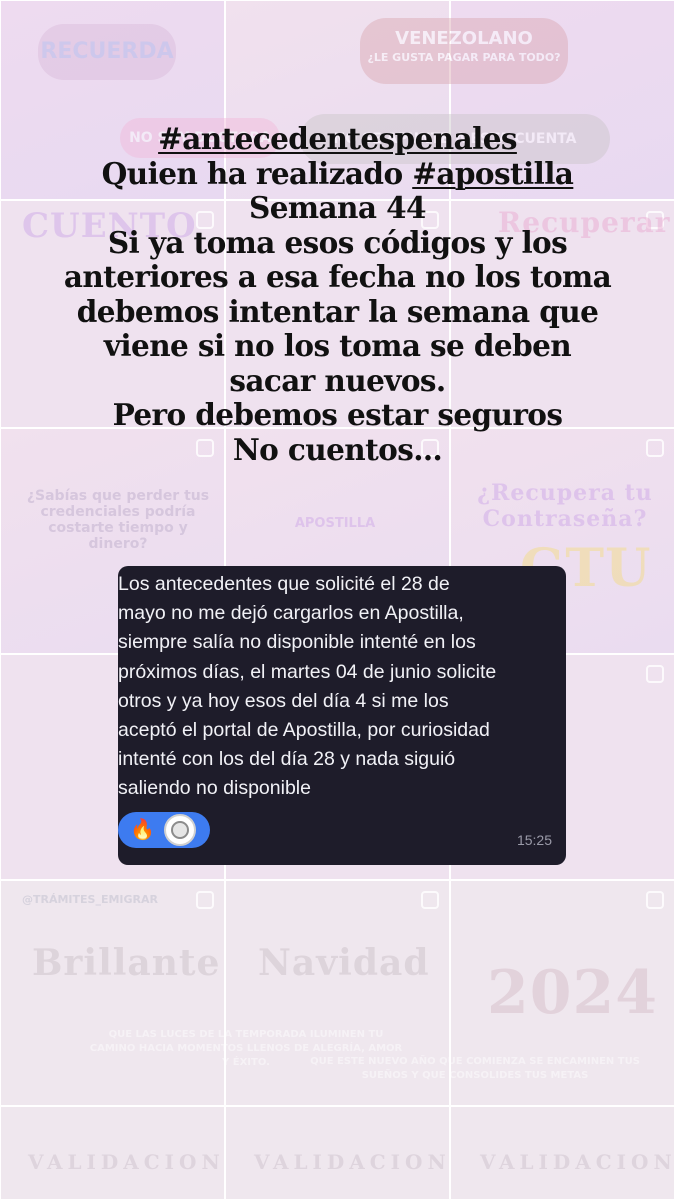 Image resolution: width=675 pixels, height=1200 pixels. I want to click on headline-line-3: Semana 44, so click(337, 207).